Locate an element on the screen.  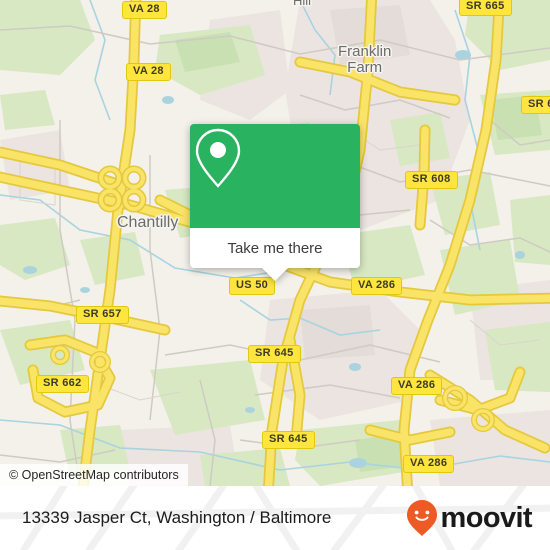
take-me-there-label: Take me there is located at coordinates (275, 248).